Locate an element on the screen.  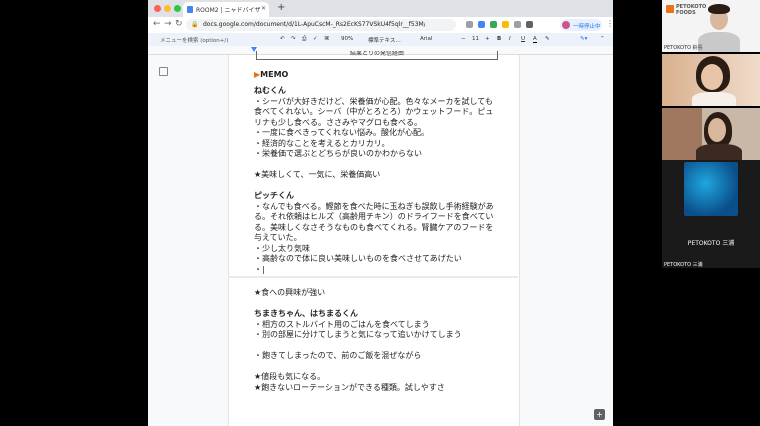
font-size-decrease-icon: − is located at coordinates (463, 39).